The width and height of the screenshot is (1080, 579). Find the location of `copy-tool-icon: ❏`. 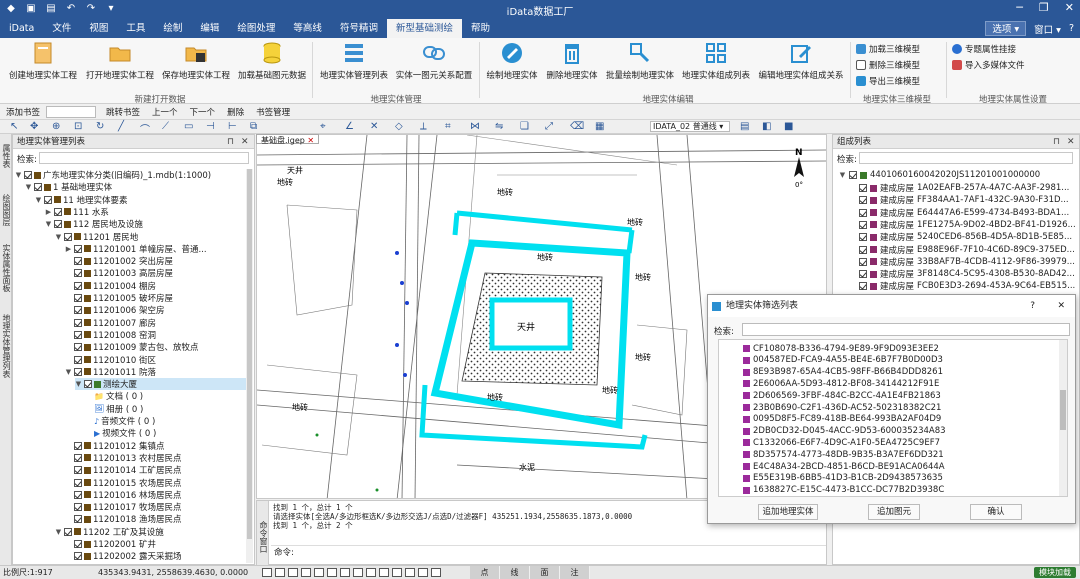

copy-tool-icon: ❏ is located at coordinates (524, 126).